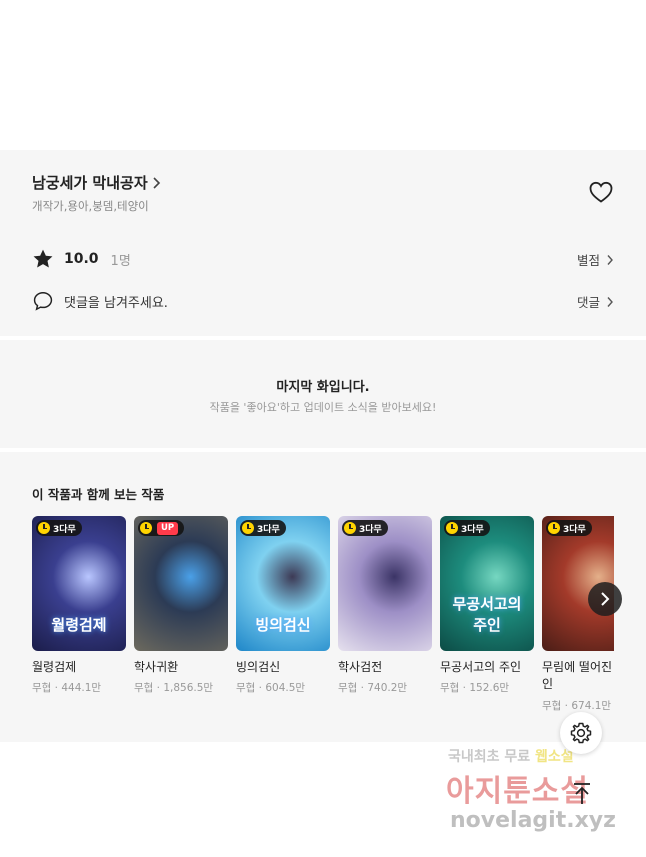 The height and width of the screenshot is (857, 646). I want to click on rating-summary: 10.0 1명, so click(81, 259).